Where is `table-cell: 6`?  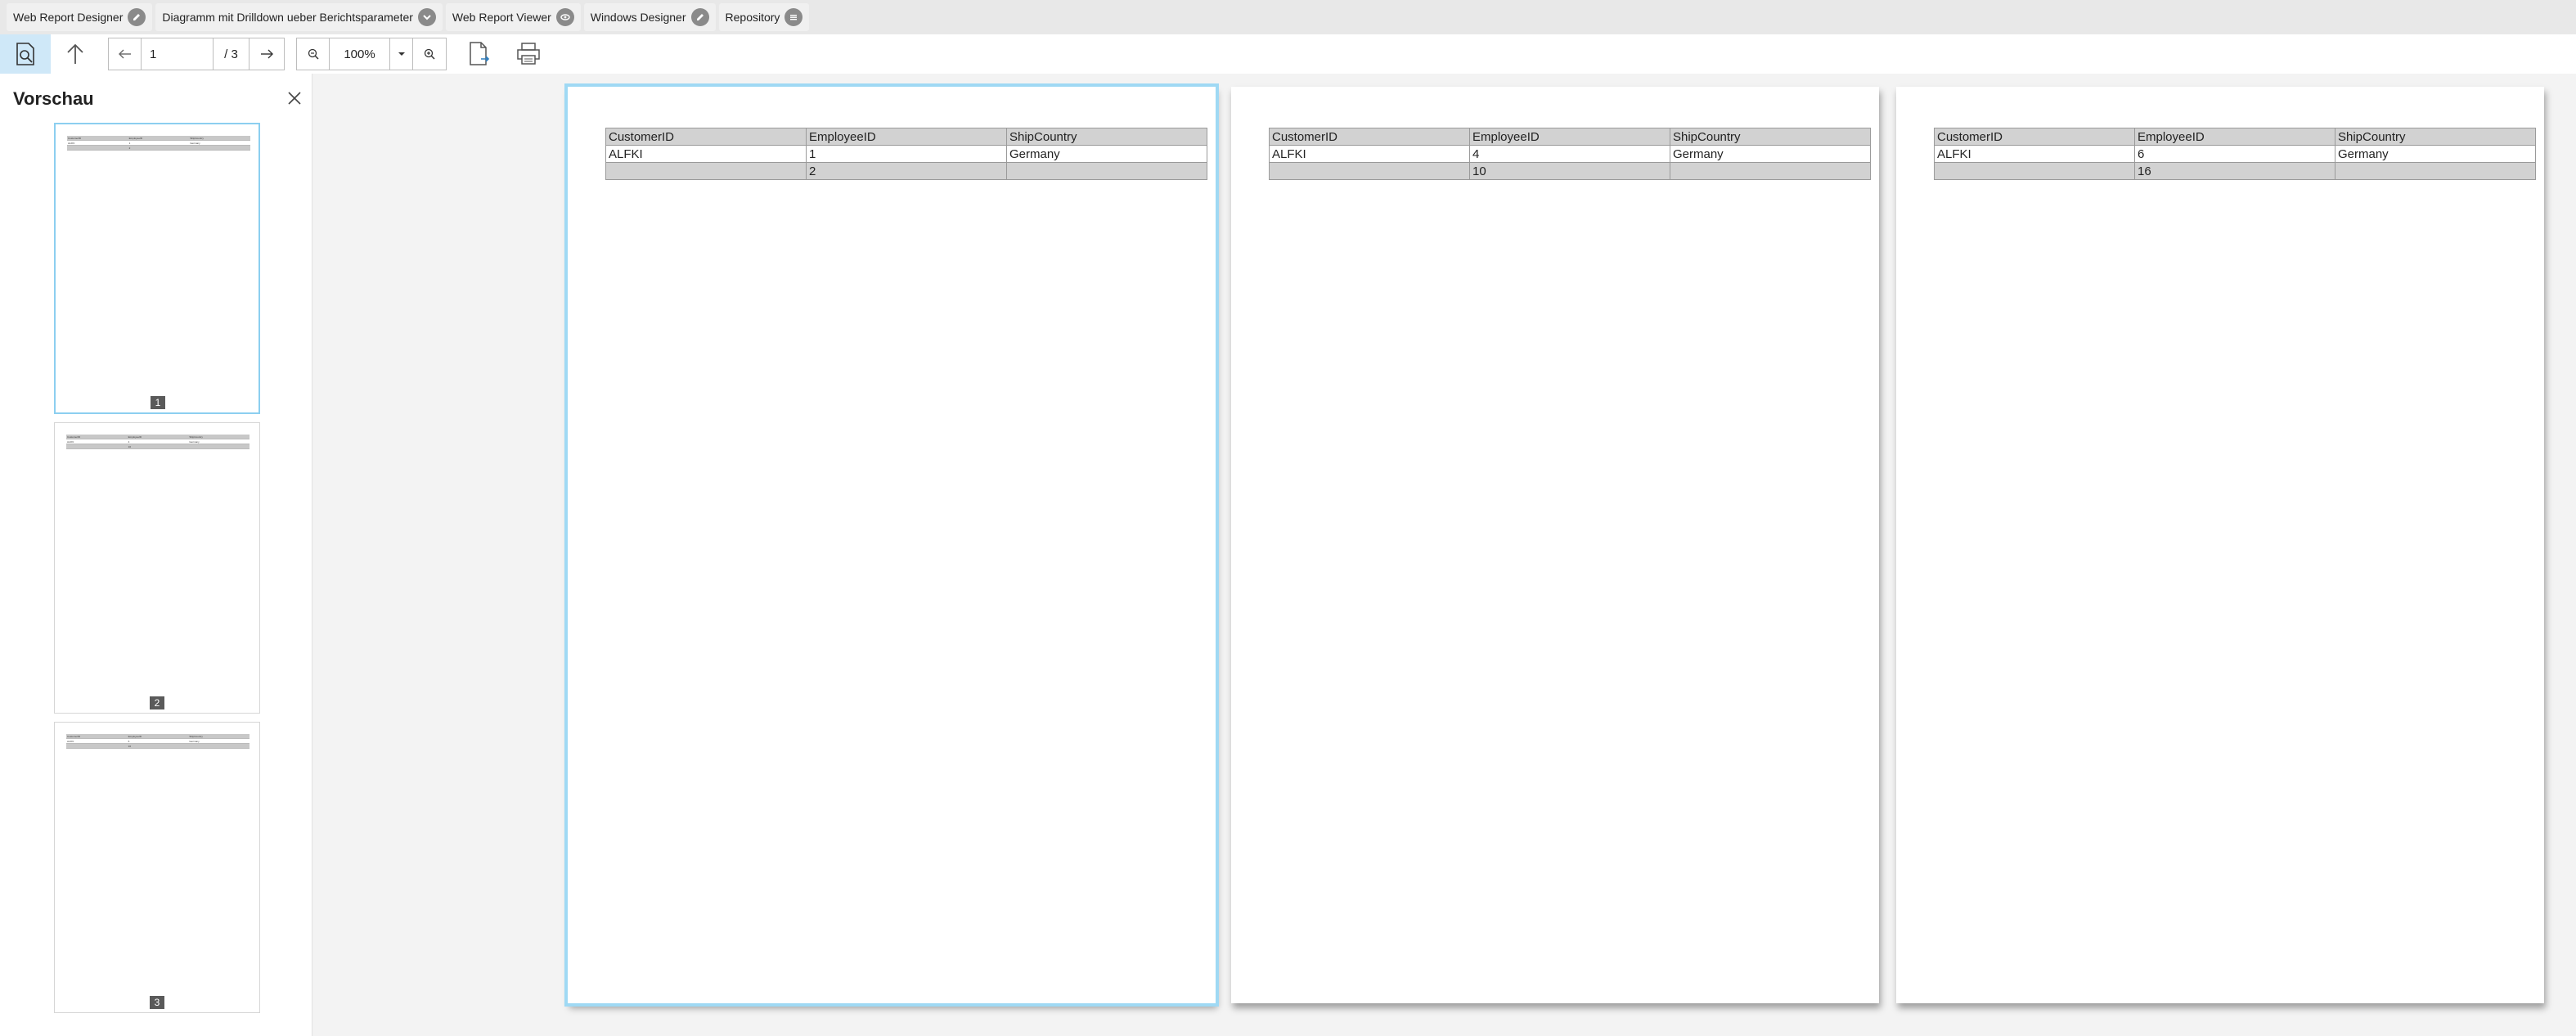 table-cell: 6 is located at coordinates (2234, 154).